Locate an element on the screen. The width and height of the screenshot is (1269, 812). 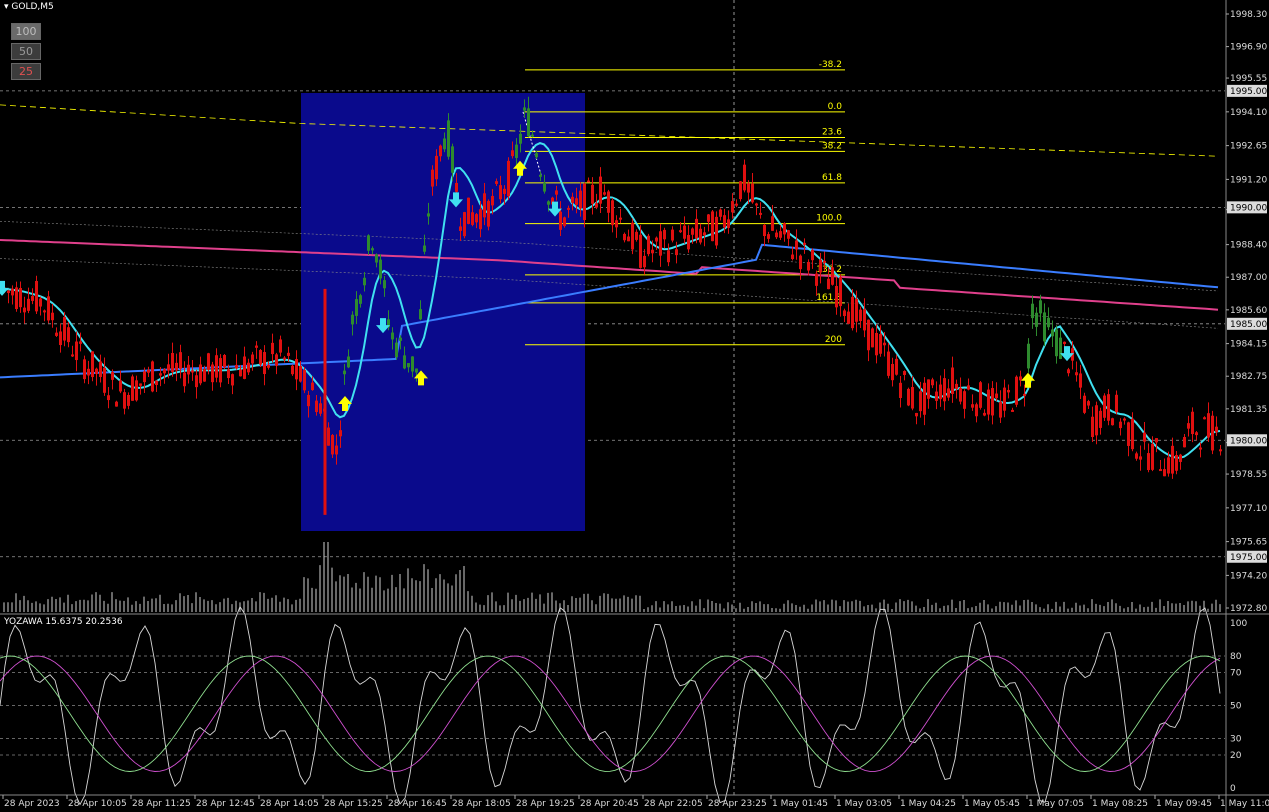
price-tick-label: 1981.35 is located at coordinates (1248, 410).